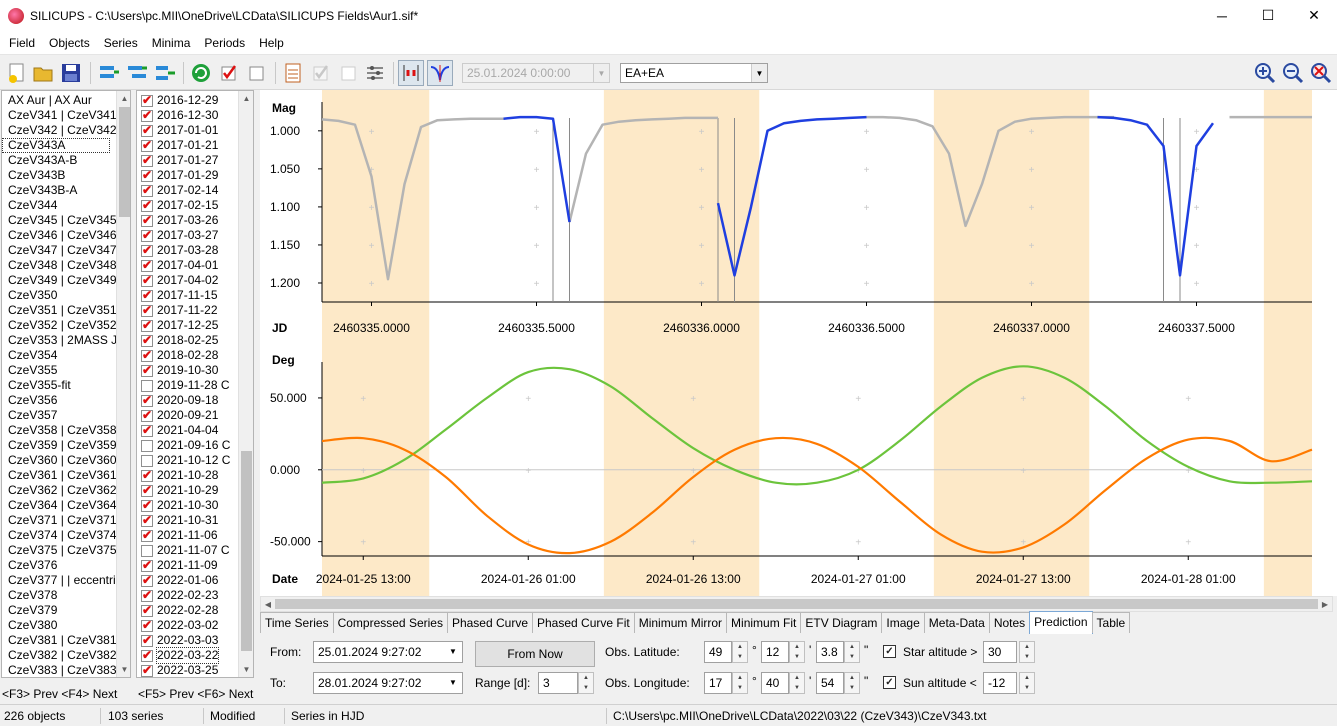 Image resolution: width=1337 pixels, height=726 pixels. Describe the element at coordinates (171, 43) in the screenshot. I see `menu-minima: Minima` at that location.